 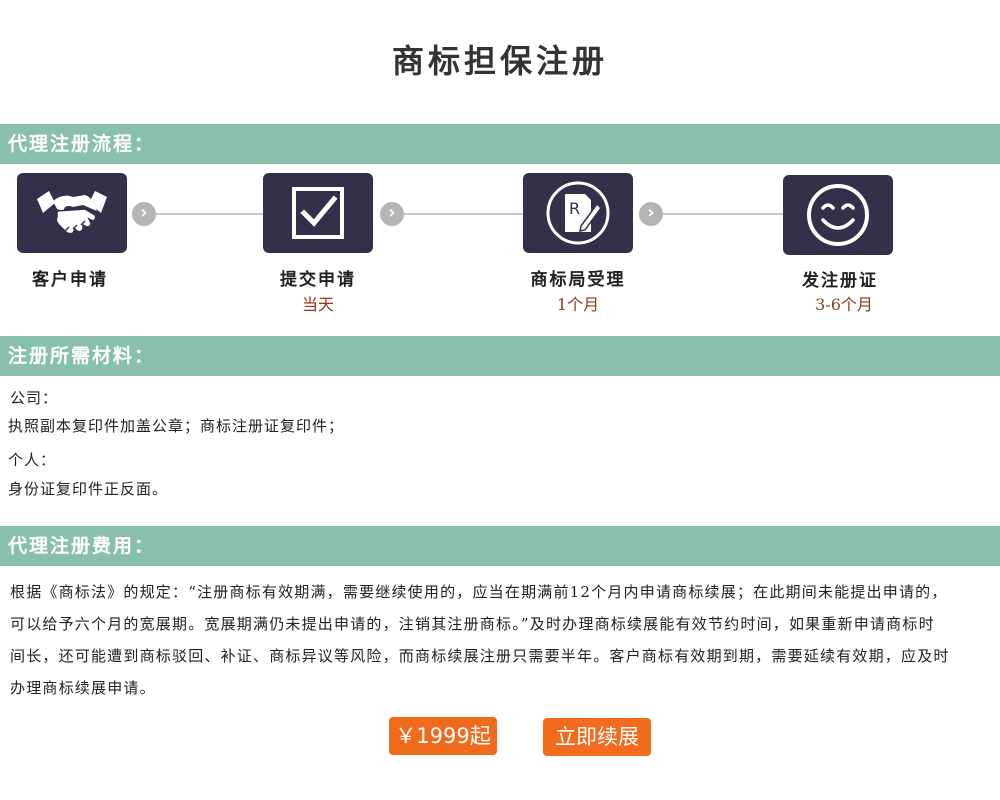 I want to click on company-materials: 执照副本复印件加盖公章；商标注册证复印件；, so click(x=176, y=426).